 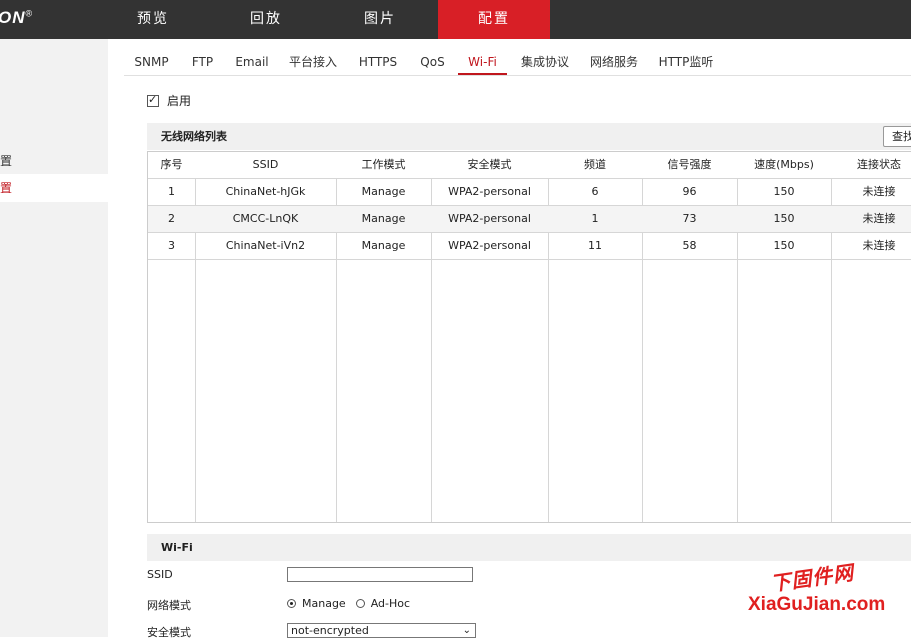 What do you see at coordinates (265, 245) in the screenshot?
I see `cell-ssid: ChinaNet-iVn2` at bounding box center [265, 245].